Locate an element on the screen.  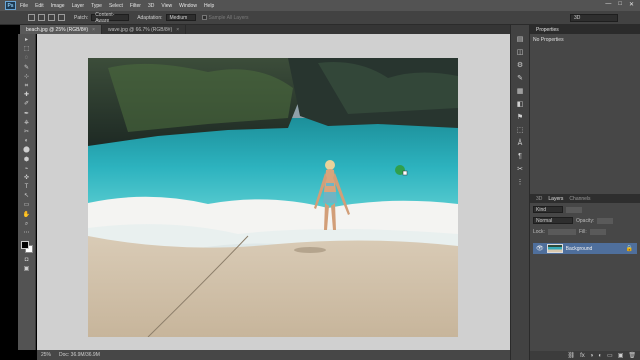
menu-type: Type is located at coordinates (96, 6).